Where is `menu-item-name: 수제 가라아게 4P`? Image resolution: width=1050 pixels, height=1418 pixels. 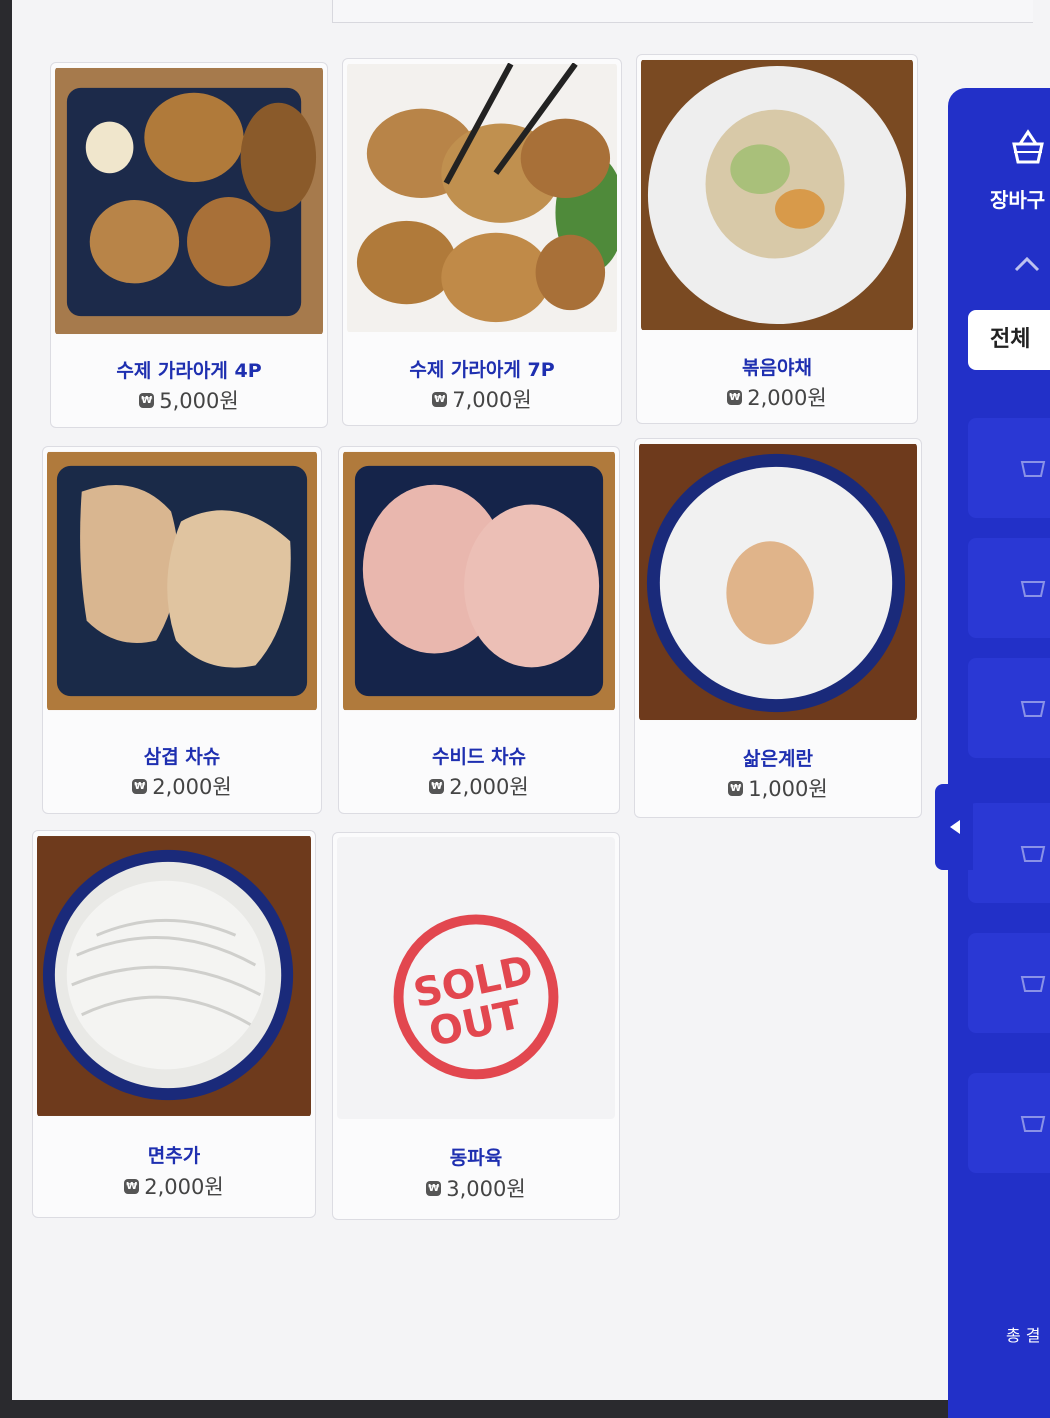
menu-item-name: 수제 가라아게 4P is located at coordinates (189, 371).